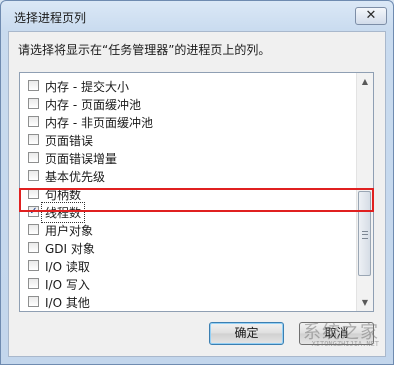 The height and width of the screenshot is (365, 394). What do you see at coordinates (87, 87) in the screenshot?
I see `column-list-item-label: 内存 - 提交大小` at bounding box center [87, 87].